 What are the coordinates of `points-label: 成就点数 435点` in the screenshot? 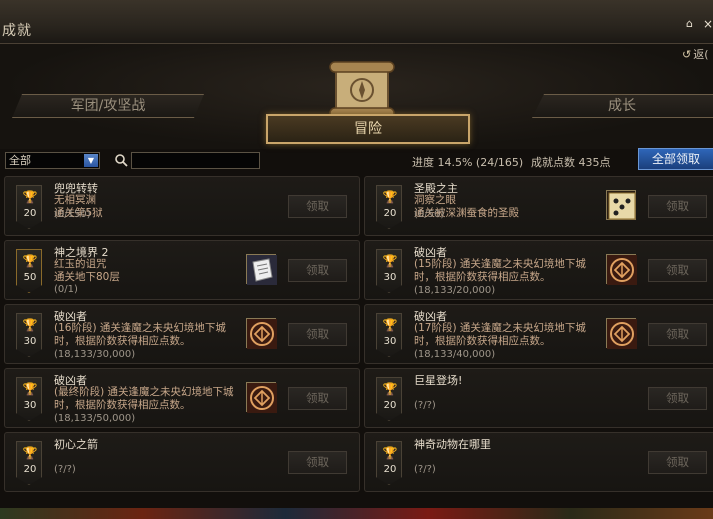 It's located at (571, 162).